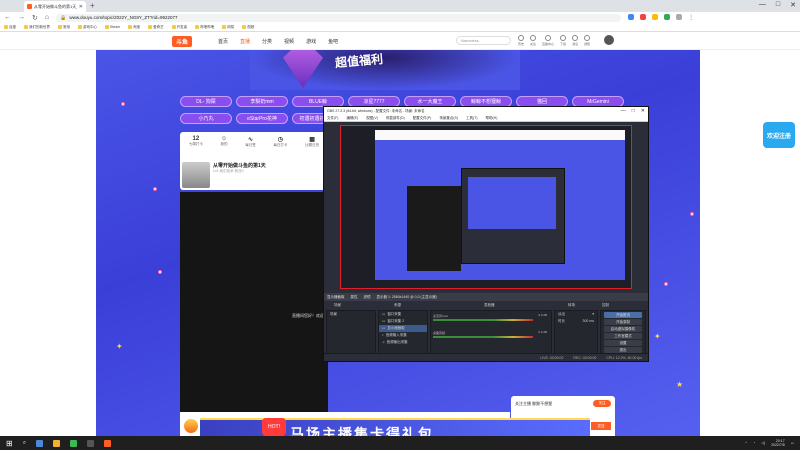 The height and width of the screenshot is (450, 800). Describe the element at coordinates (191, 426) in the screenshot. I see `gift-item` at that location.